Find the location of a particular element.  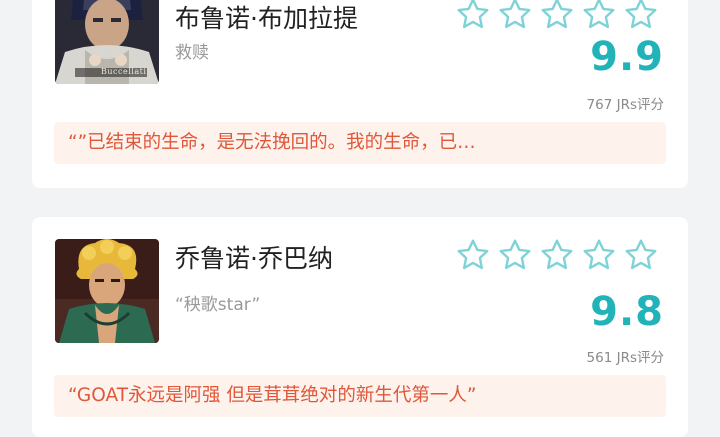

player-name: 布鲁诺·布加拉提 is located at coordinates (266, 18).